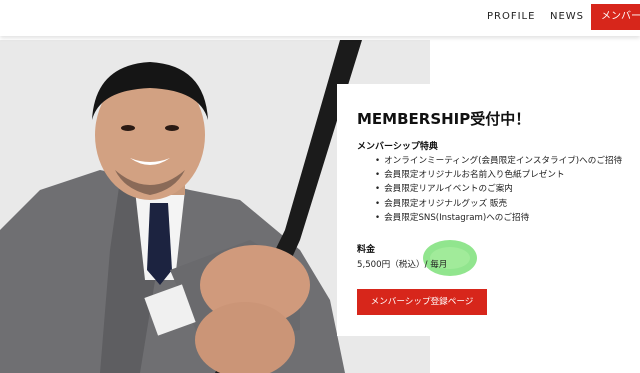 Image resolution: width=640 pixels, height=373 pixels. I want to click on benefits-heading: メンバーシップ特典, so click(397, 147).